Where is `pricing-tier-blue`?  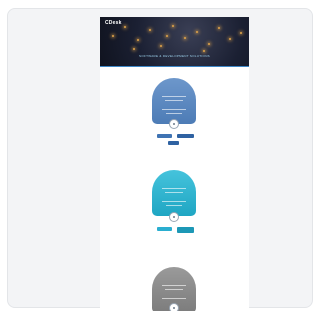 pricing-tier-blue is located at coordinates (174, 101).